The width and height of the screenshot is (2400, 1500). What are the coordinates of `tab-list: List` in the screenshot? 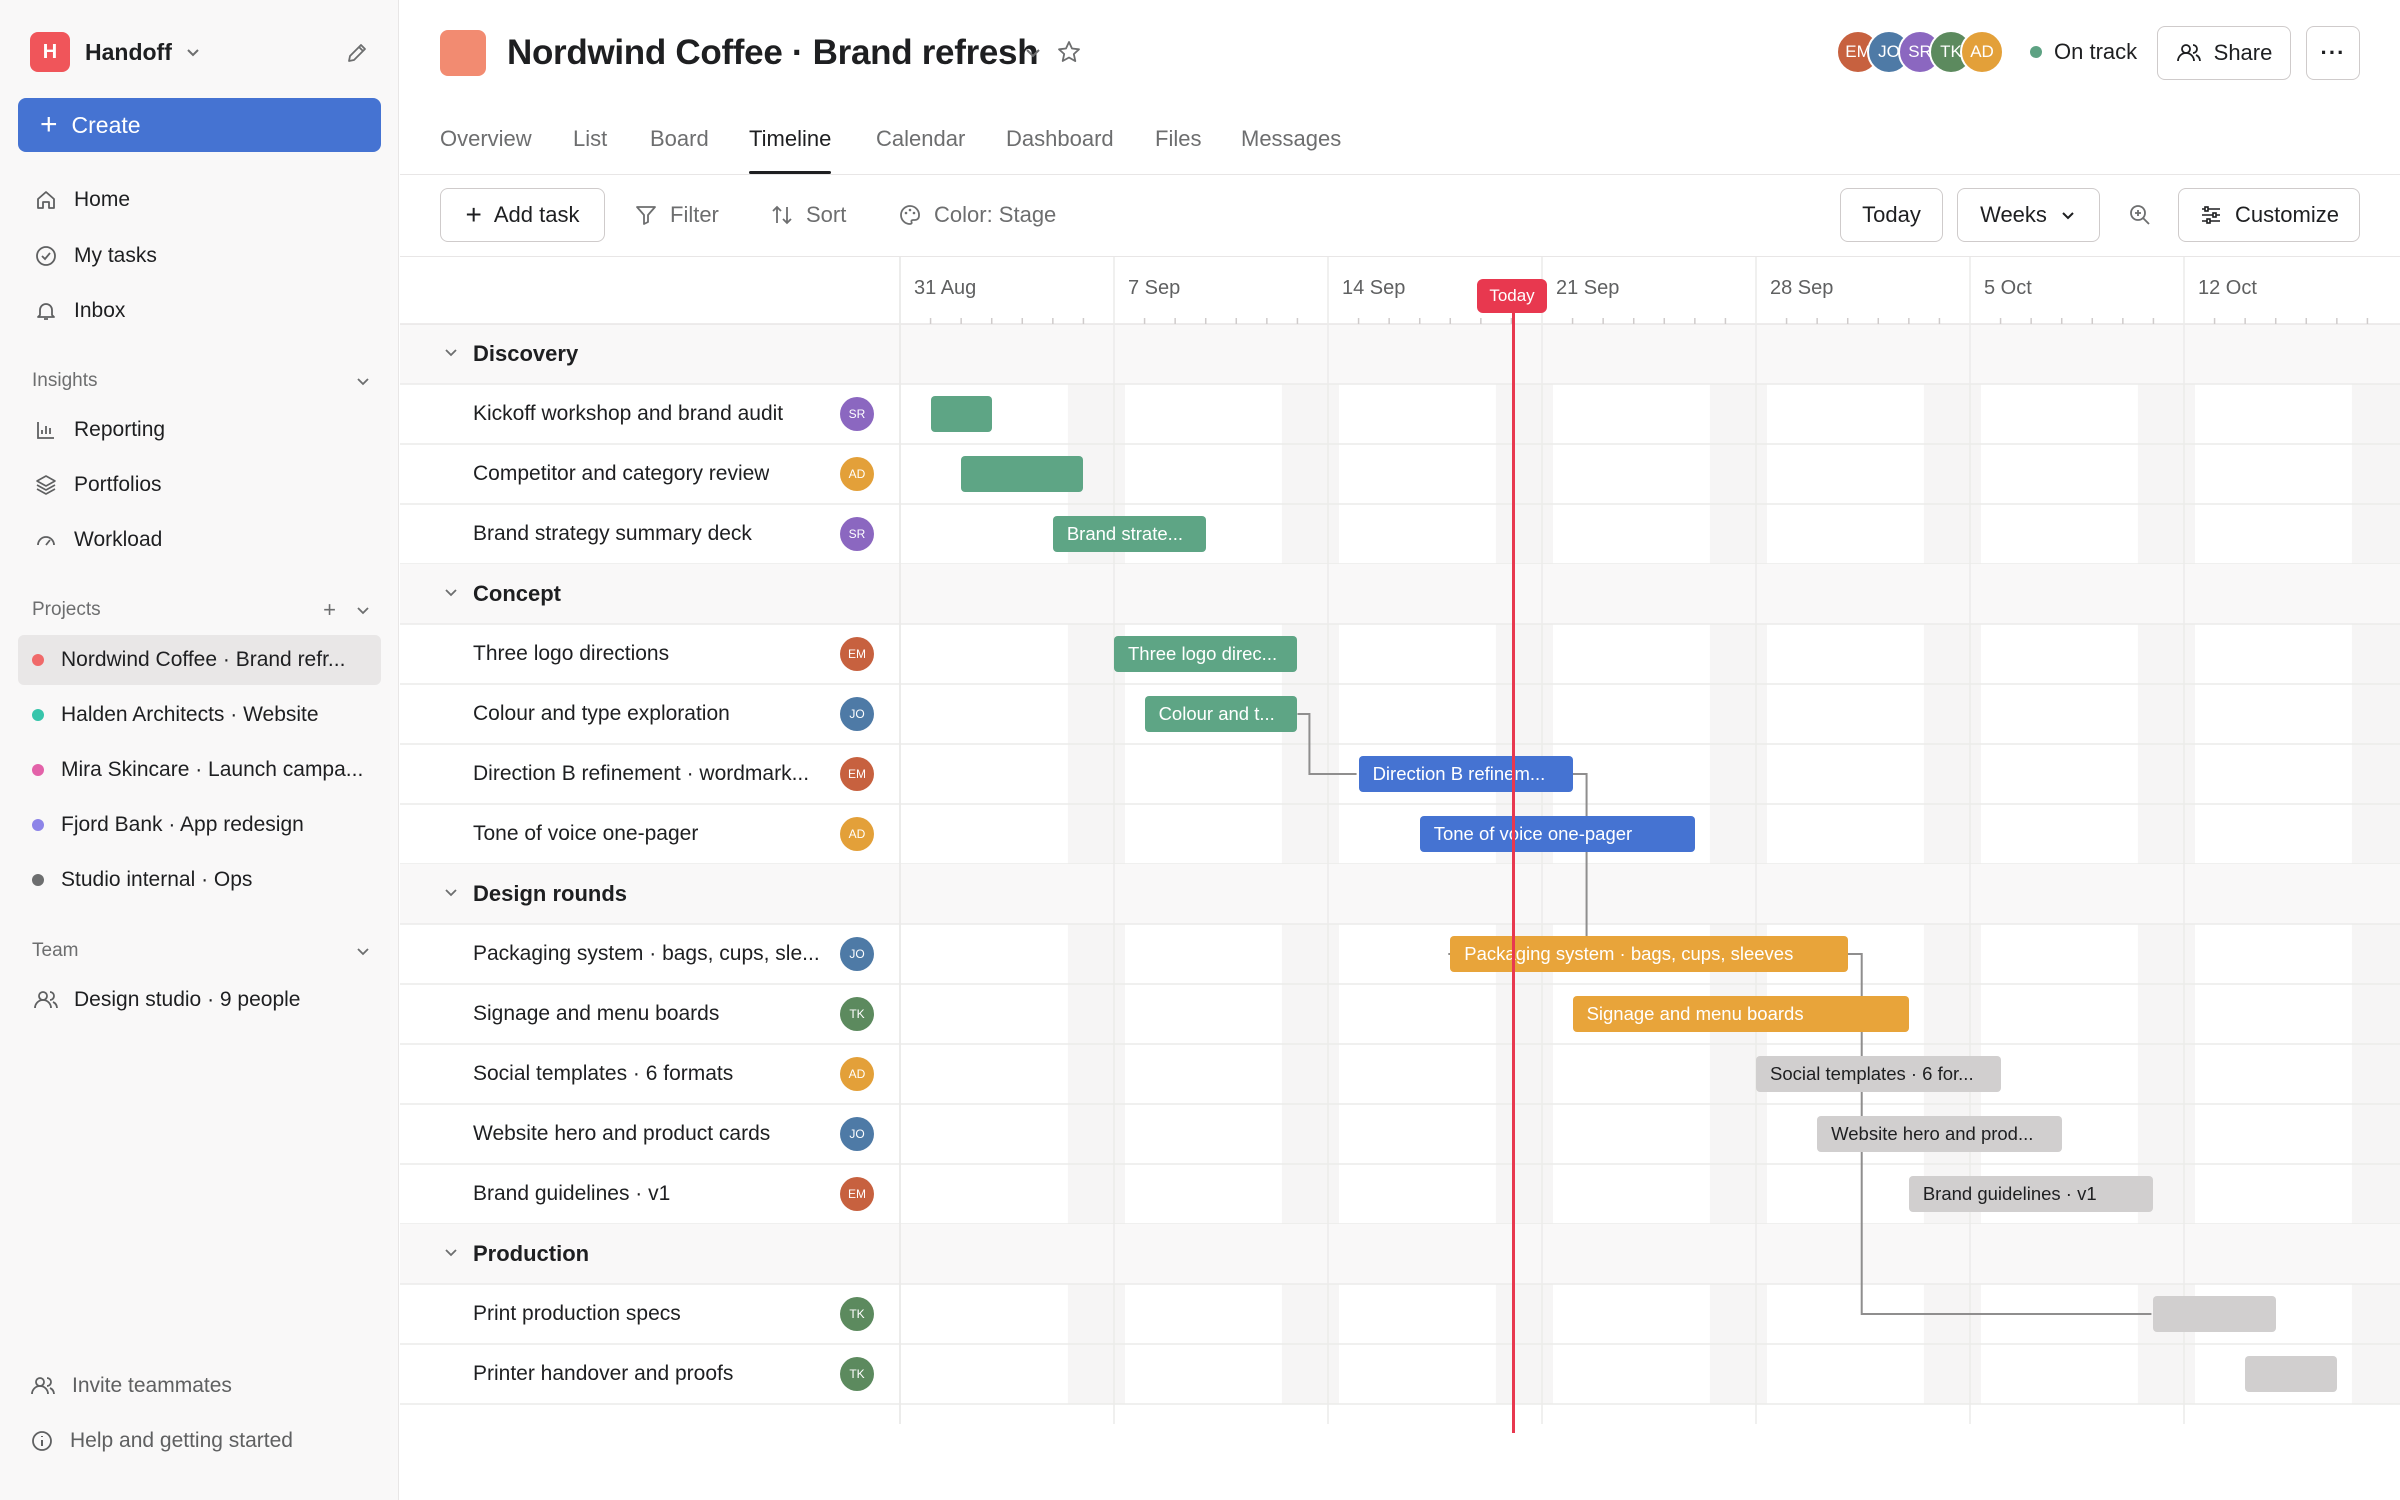 It's located at (590, 147).